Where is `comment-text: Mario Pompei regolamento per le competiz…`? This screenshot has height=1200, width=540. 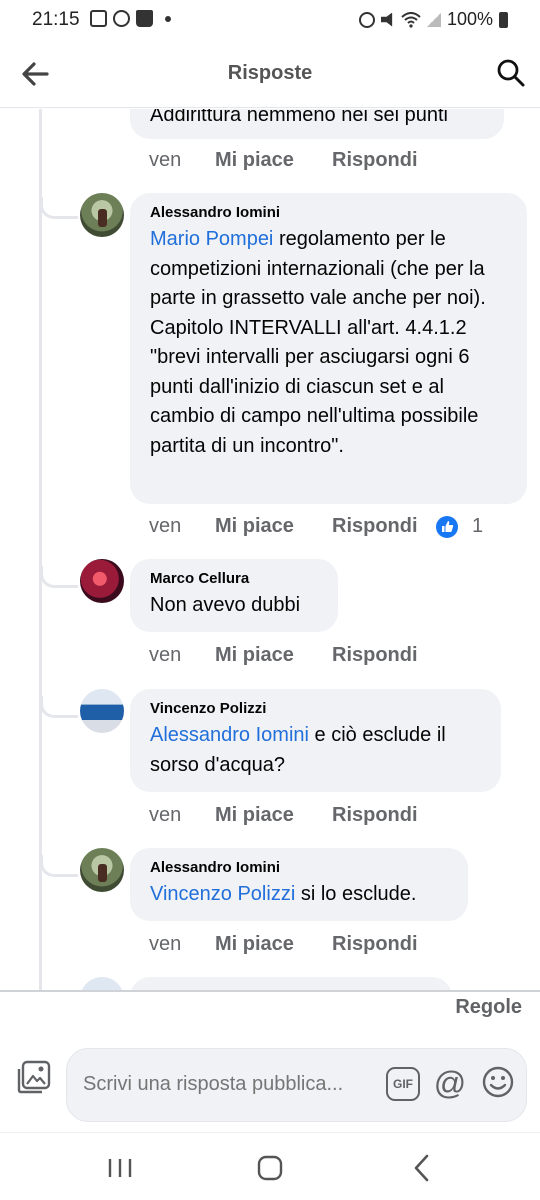 comment-text: Mario Pompei regolamento per le competiz… is located at coordinates (328, 343).